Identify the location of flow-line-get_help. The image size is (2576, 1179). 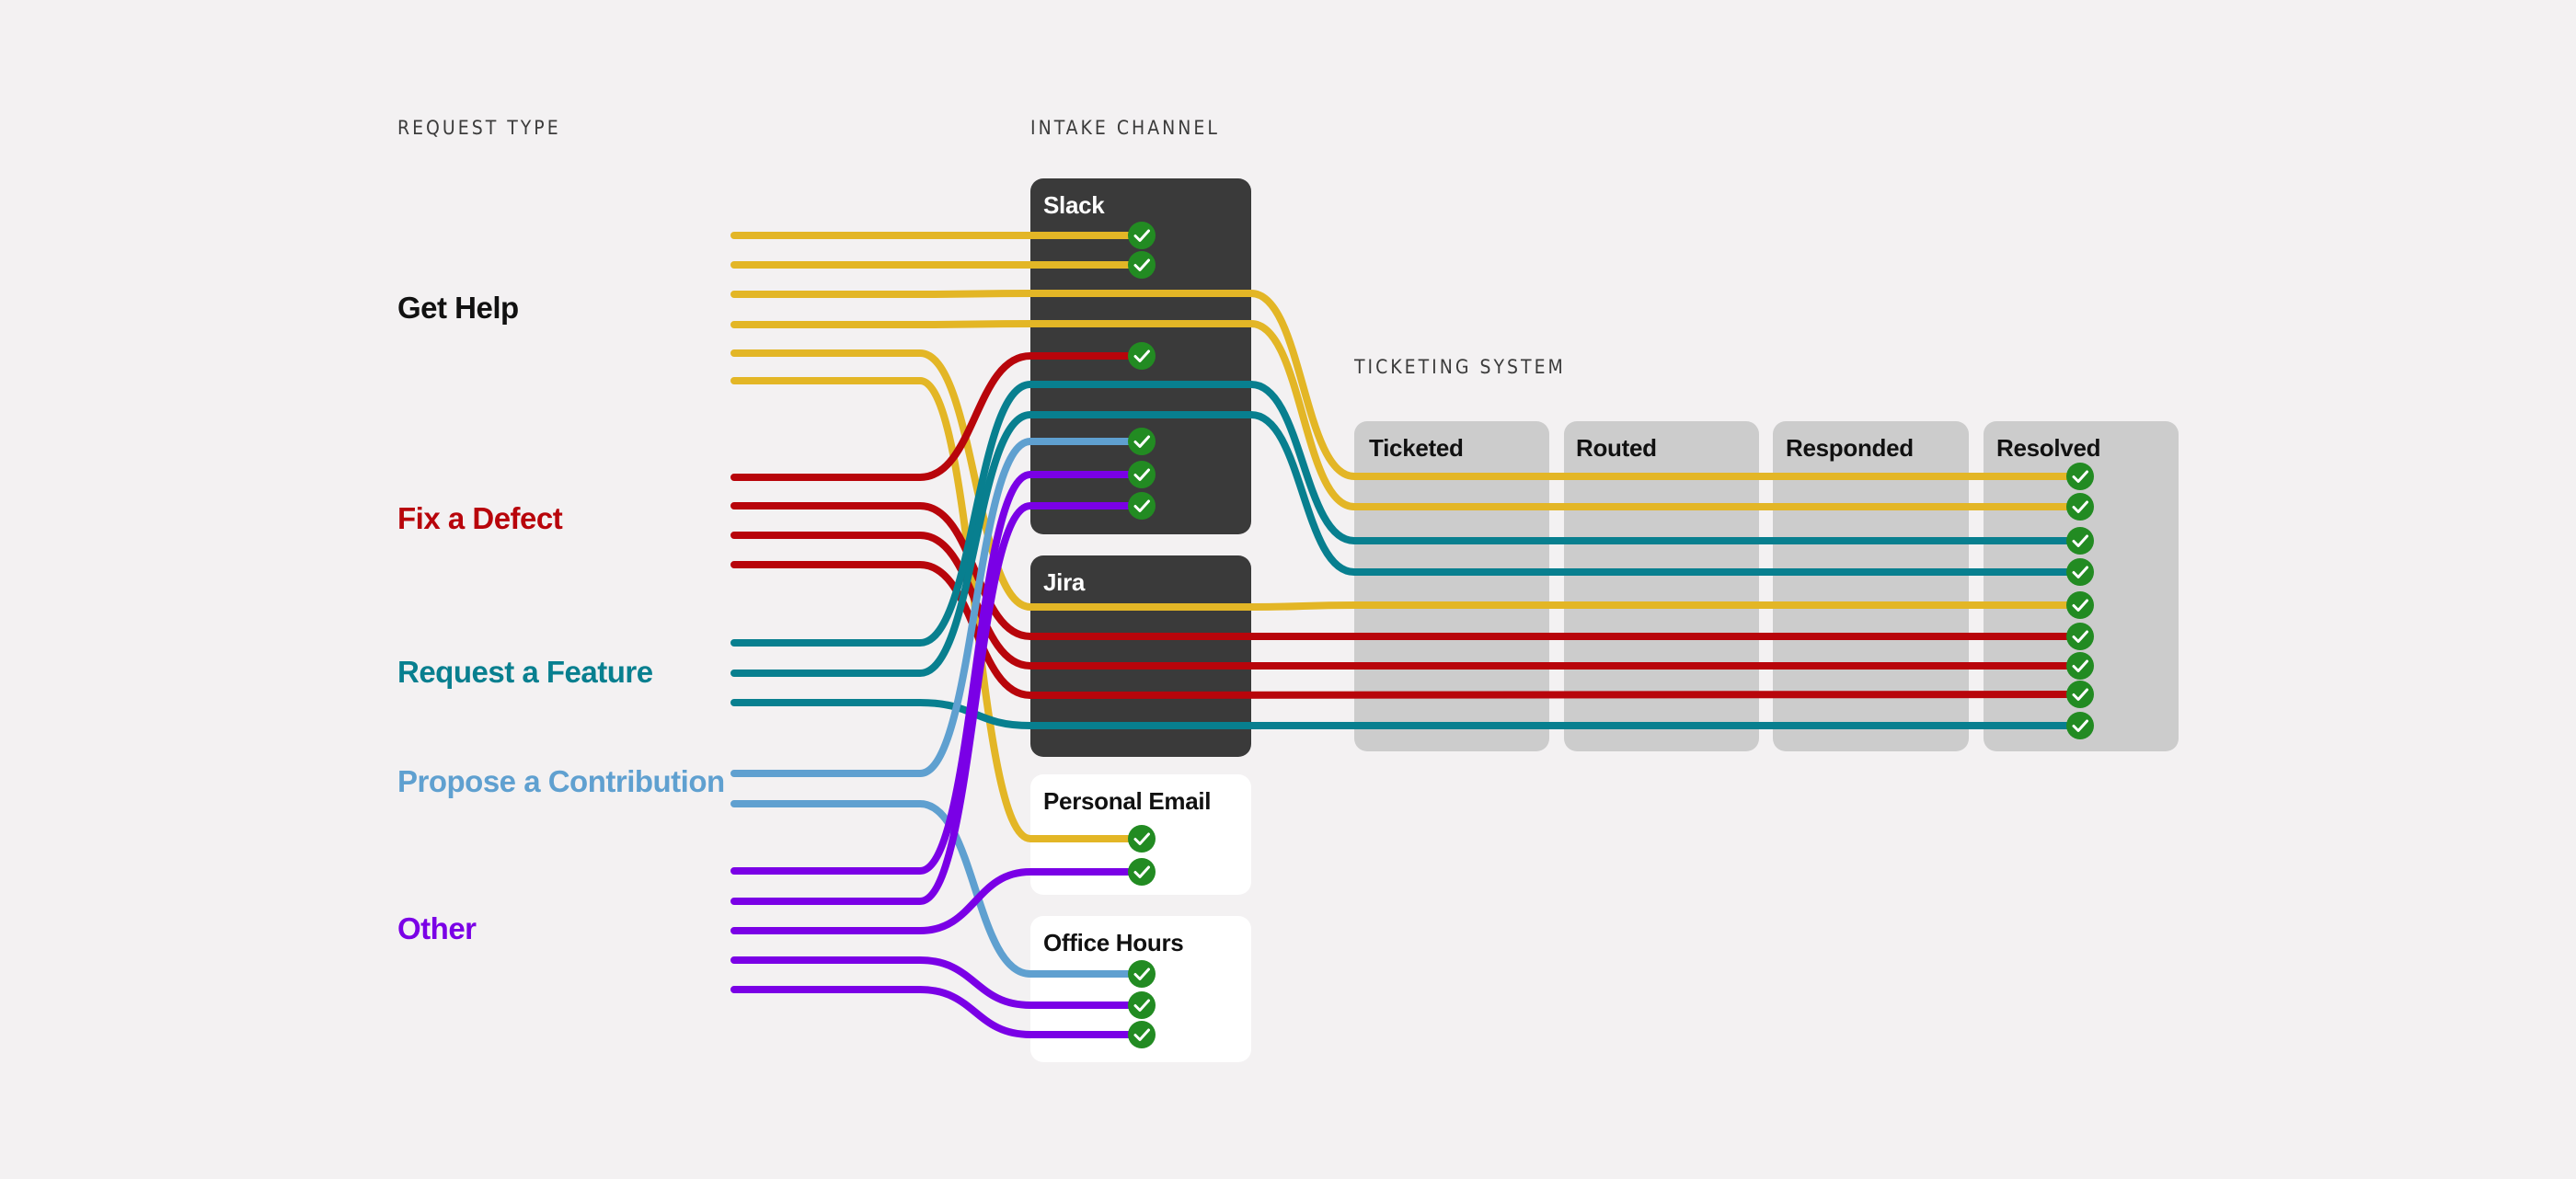
(1407, 385).